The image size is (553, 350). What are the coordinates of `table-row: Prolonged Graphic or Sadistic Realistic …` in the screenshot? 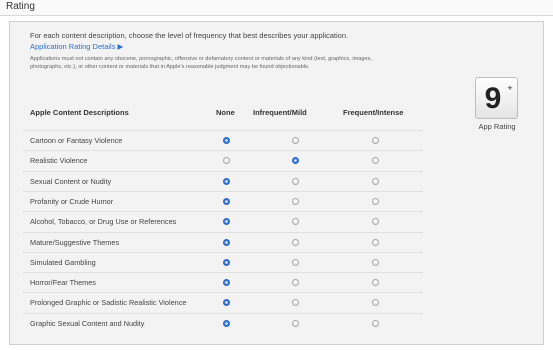 It's located at (223, 302).